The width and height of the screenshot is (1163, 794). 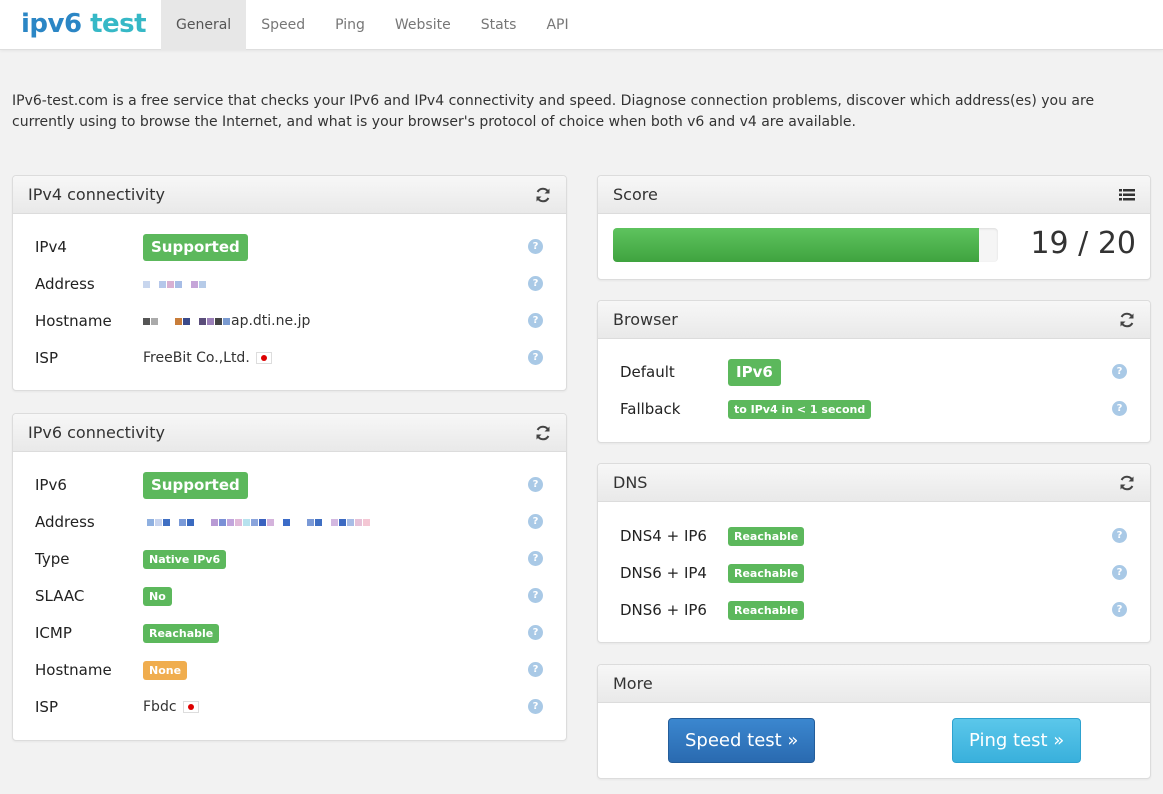 I want to click on row-label: Fallback, so click(x=650, y=409).